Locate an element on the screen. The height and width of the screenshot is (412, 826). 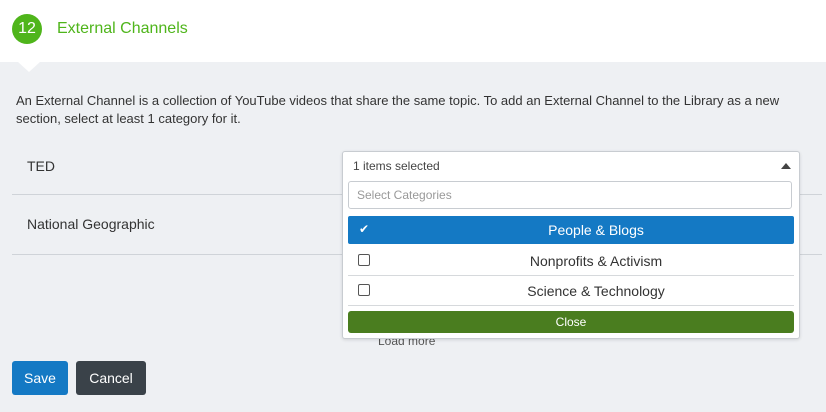
category-option-science-technology: Science & Technology is located at coordinates (571, 291).